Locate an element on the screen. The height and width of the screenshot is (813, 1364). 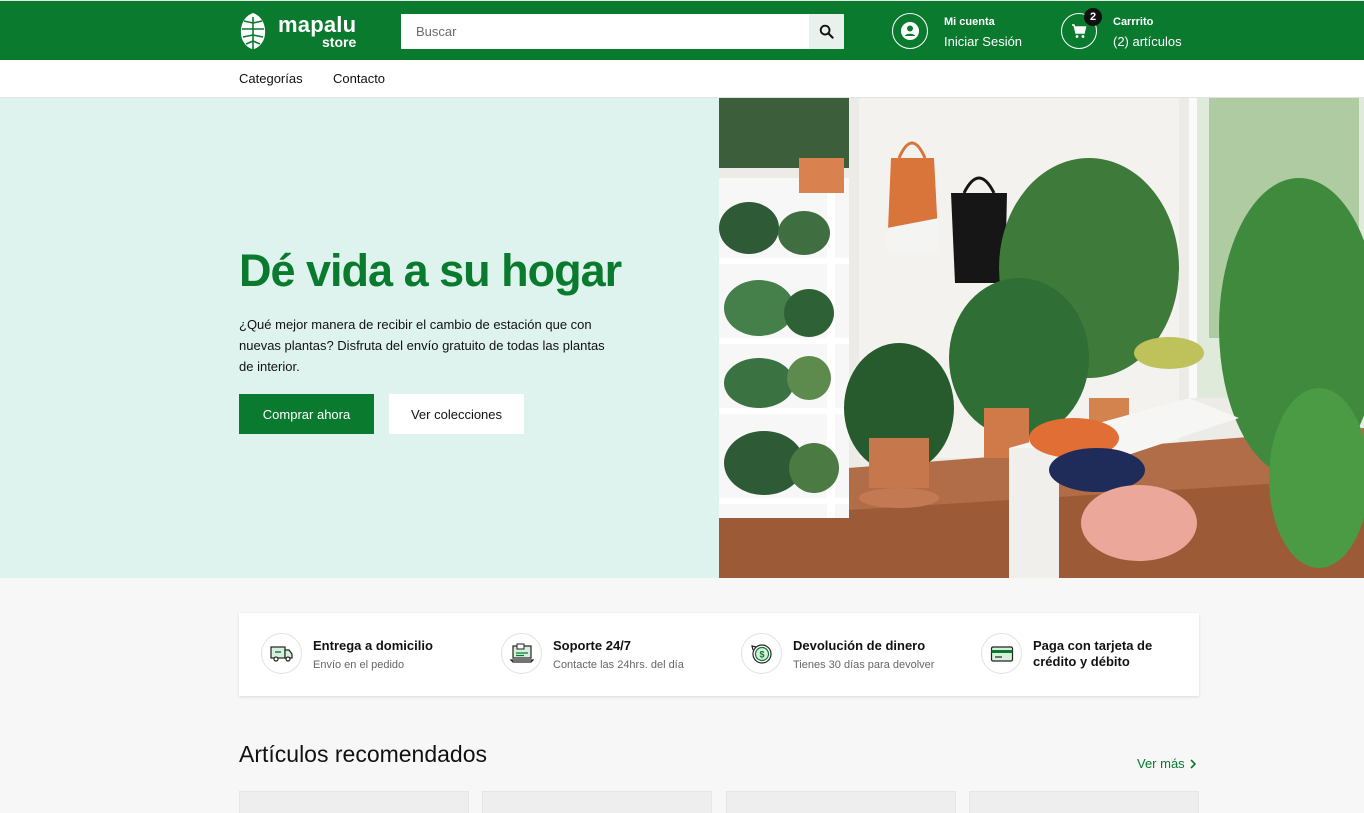
see-more-link: Ver más is located at coordinates (1167, 763).